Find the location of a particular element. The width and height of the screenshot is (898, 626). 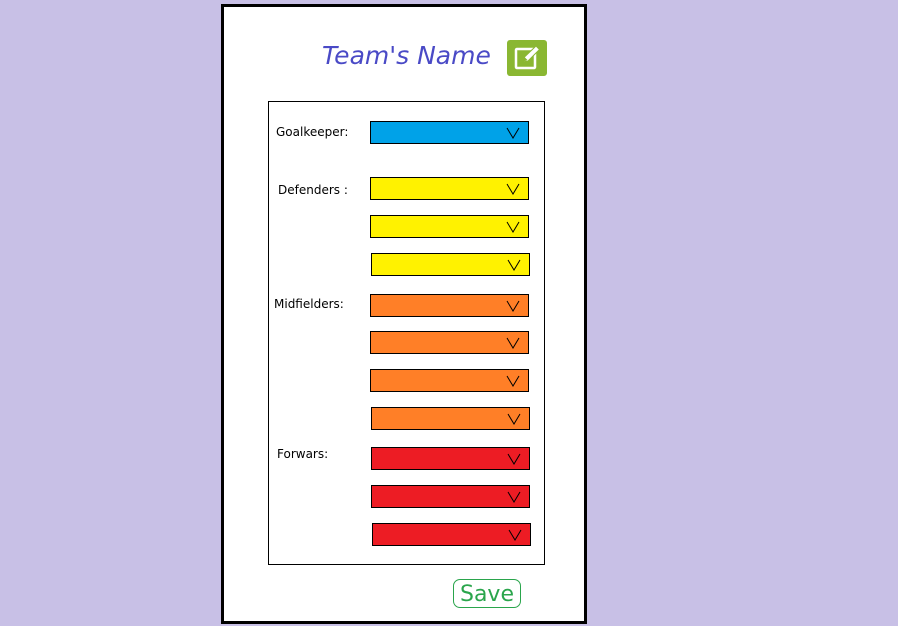

team-name-title: Team's Name is located at coordinates (406, 55).